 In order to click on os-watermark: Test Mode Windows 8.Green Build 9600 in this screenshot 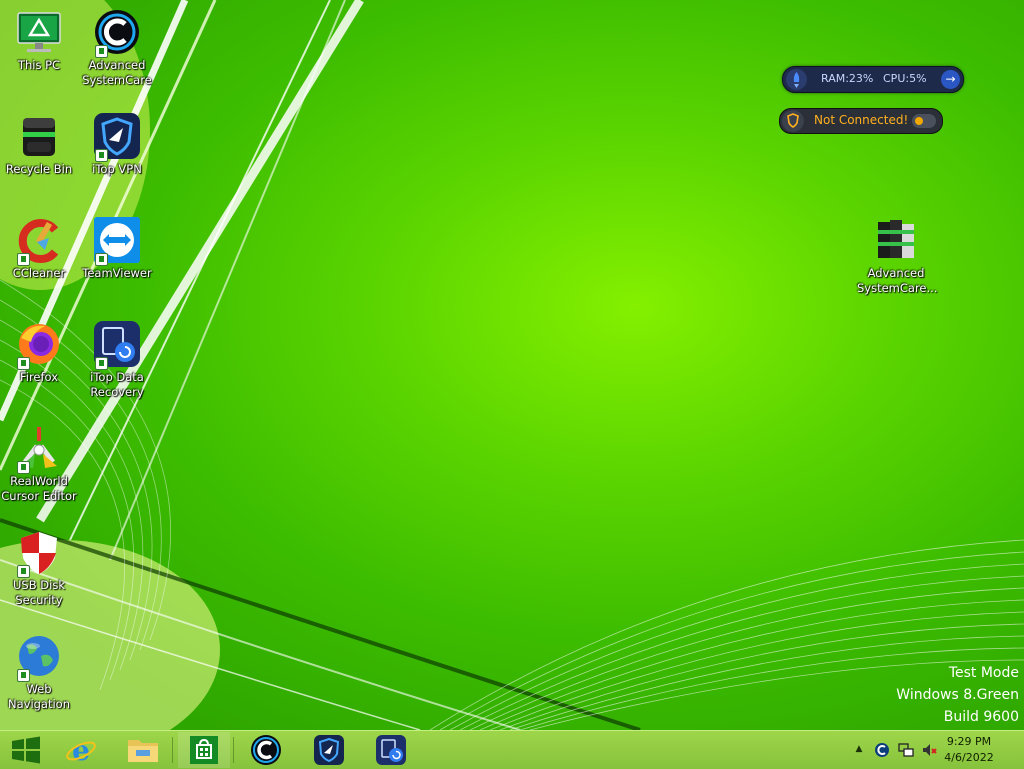, I will do `click(957, 695)`.